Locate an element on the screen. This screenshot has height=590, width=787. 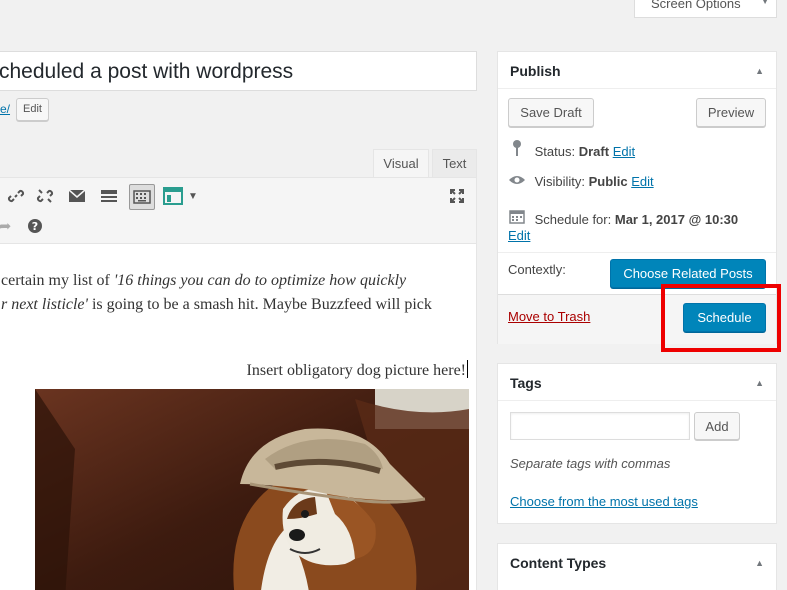
link-icon is located at coordinates (16, 196).